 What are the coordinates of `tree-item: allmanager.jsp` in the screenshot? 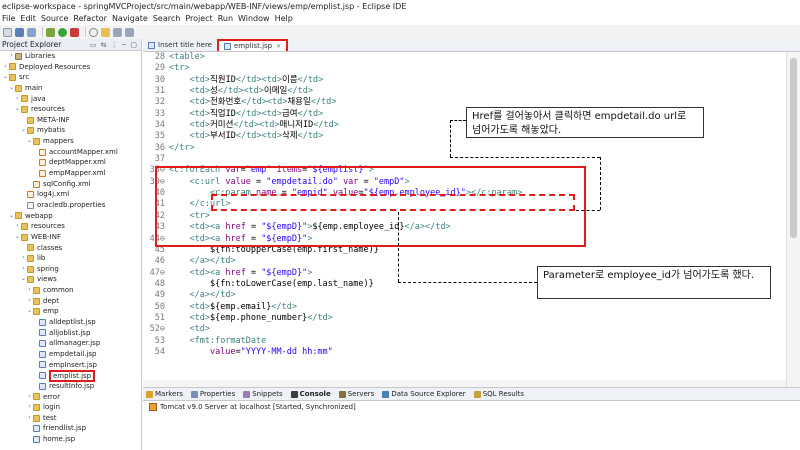 It's located at (70, 343).